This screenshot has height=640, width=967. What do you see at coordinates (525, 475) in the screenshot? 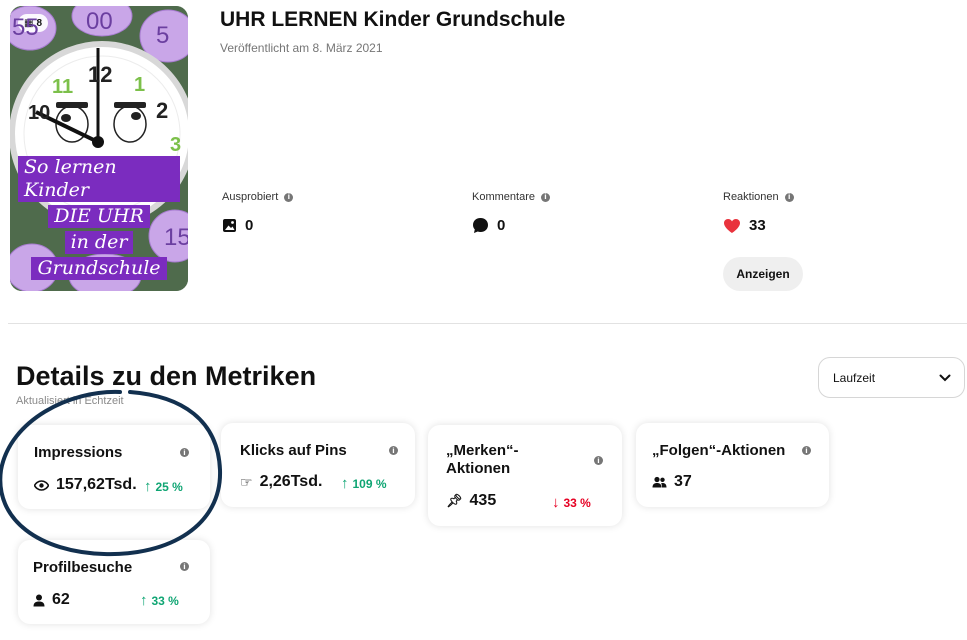
I see `metric-card-saves: „Merken“- Aktionen i 📌︎ 435 ↓ 33 %` at bounding box center [525, 475].